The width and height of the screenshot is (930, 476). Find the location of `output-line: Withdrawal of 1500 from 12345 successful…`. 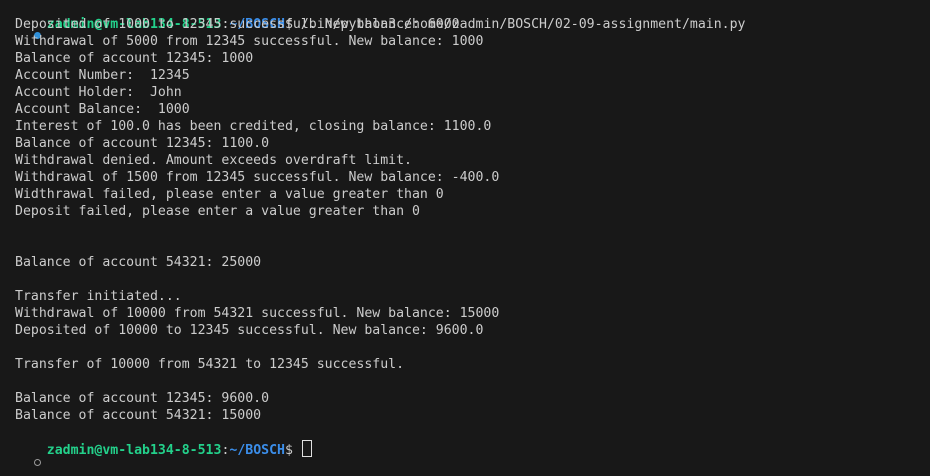

output-line: Withdrawal of 1500 from 12345 successful… is located at coordinates (257, 177).